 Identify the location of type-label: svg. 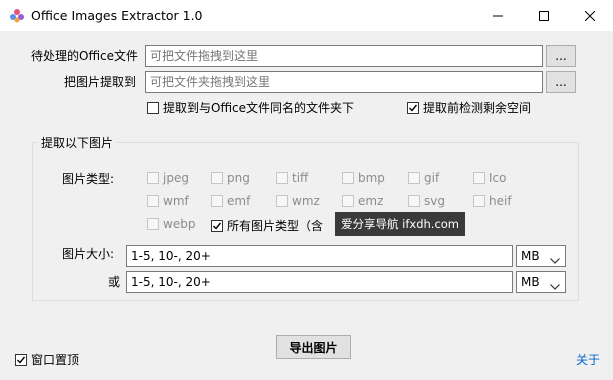
(434, 201).